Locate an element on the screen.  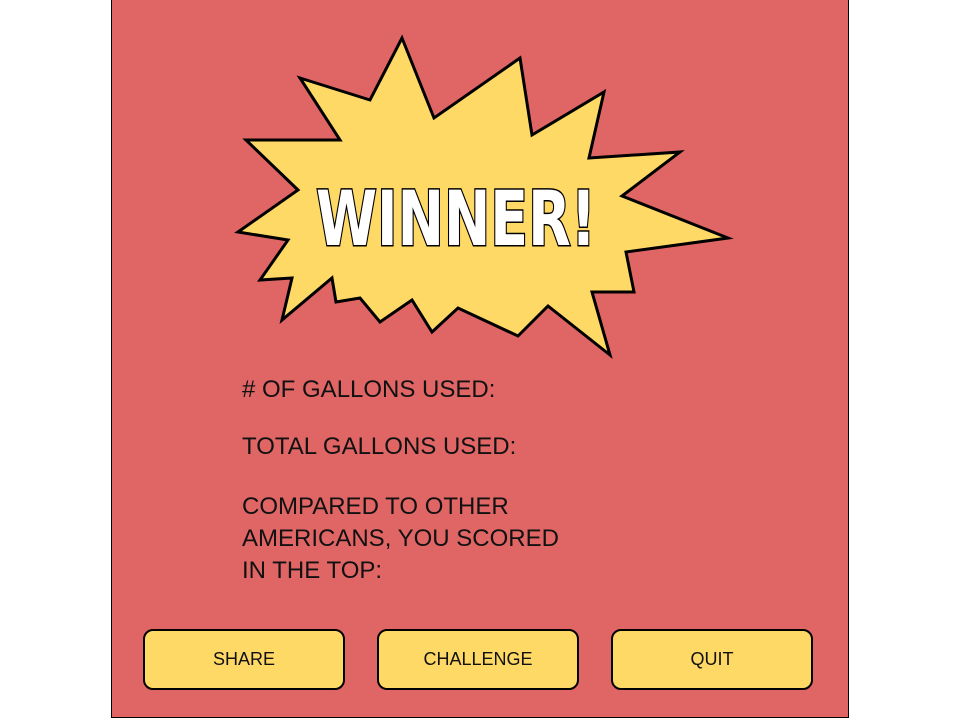
challenge-button: CHALLENGE is located at coordinates (478, 659).